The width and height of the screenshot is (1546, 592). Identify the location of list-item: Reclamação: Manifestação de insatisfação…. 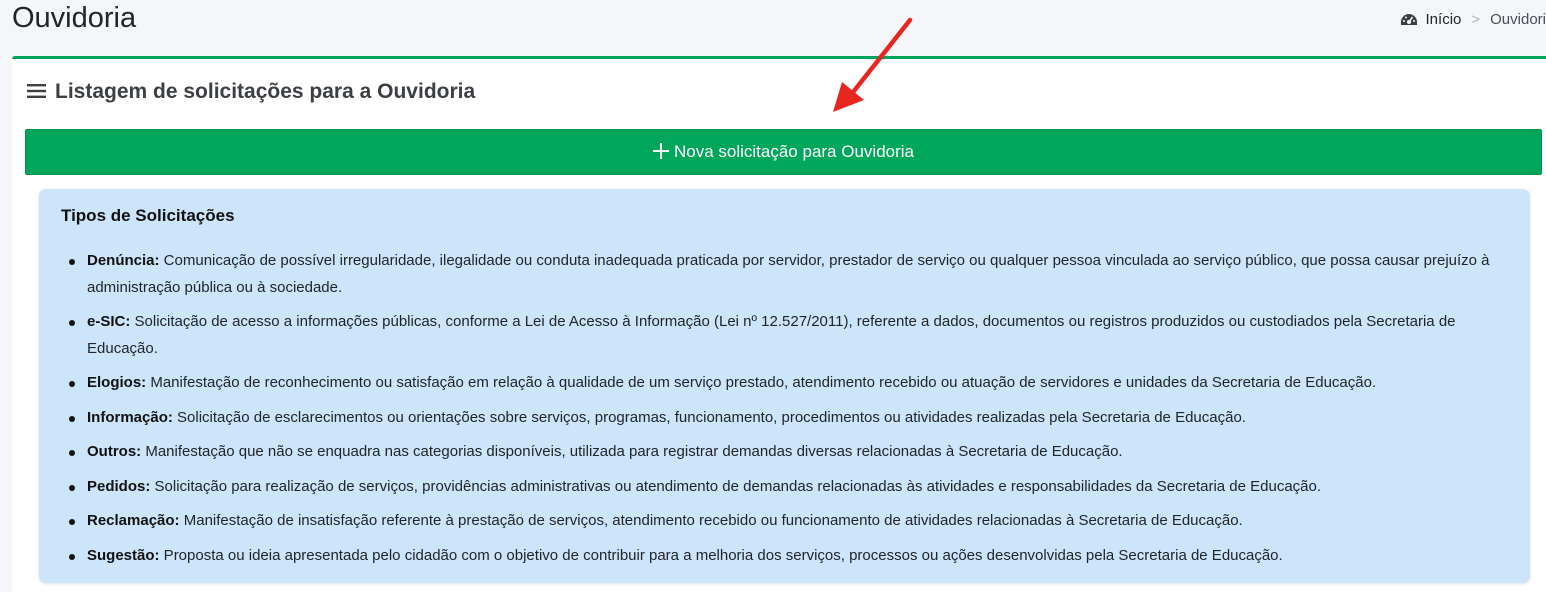
(784, 521).